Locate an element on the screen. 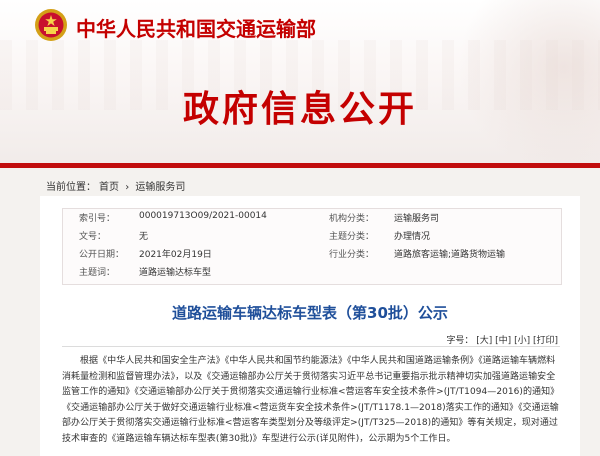  ministry-name: 中华人民共和国交通运输部 is located at coordinates (196, 27).